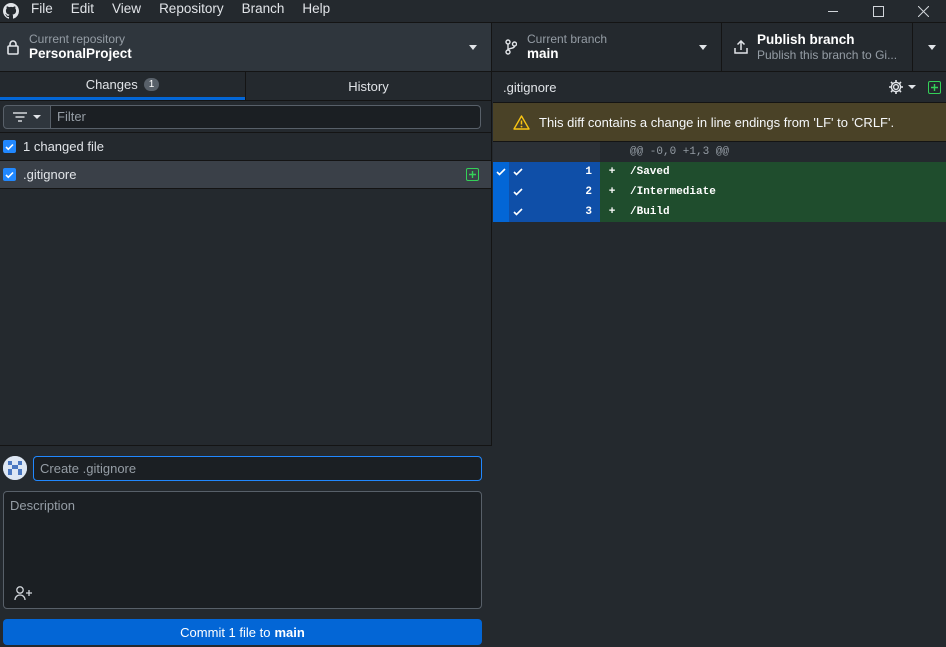  Describe the element at coordinates (932, 47) in the screenshot. I see `publish-dropdown-icon` at that location.